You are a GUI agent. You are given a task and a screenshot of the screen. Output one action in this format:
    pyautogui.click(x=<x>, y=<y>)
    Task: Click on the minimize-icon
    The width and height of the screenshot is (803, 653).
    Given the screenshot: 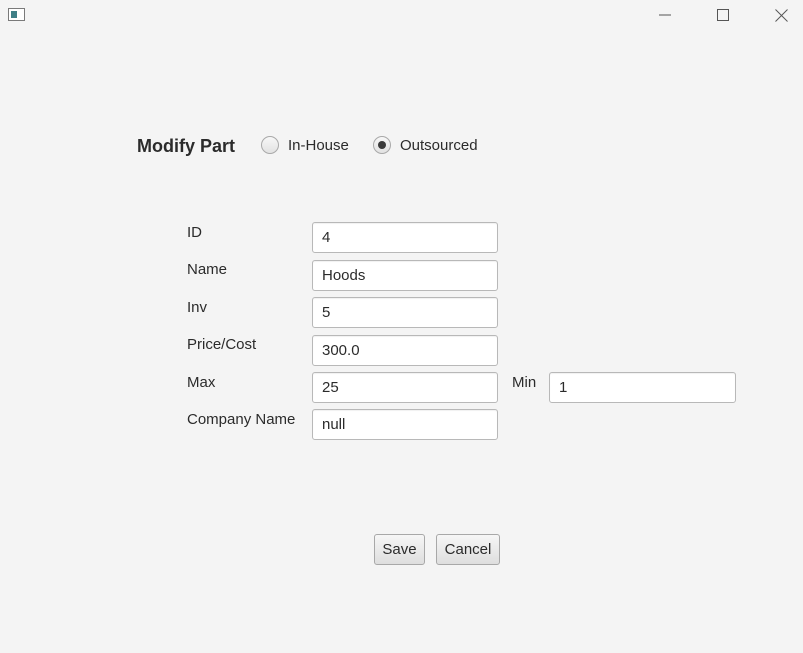 What is the action you would take?
    pyautogui.click(x=665, y=15)
    